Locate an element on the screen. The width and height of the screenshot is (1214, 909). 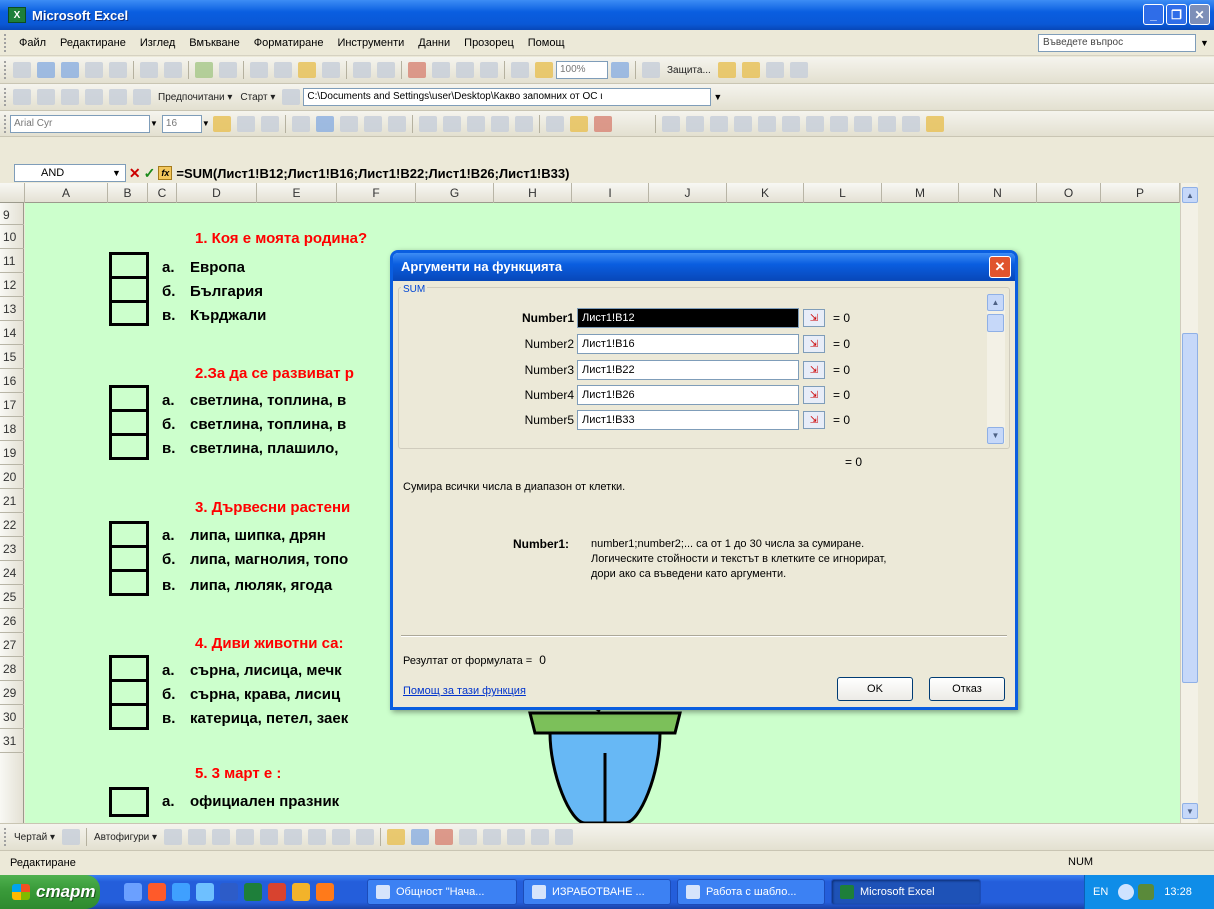
paste-icon is located at coordinates (307, 70).